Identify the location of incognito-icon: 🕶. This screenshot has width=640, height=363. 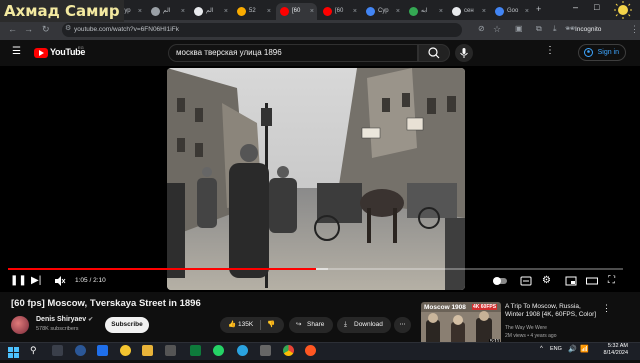
(570, 28).